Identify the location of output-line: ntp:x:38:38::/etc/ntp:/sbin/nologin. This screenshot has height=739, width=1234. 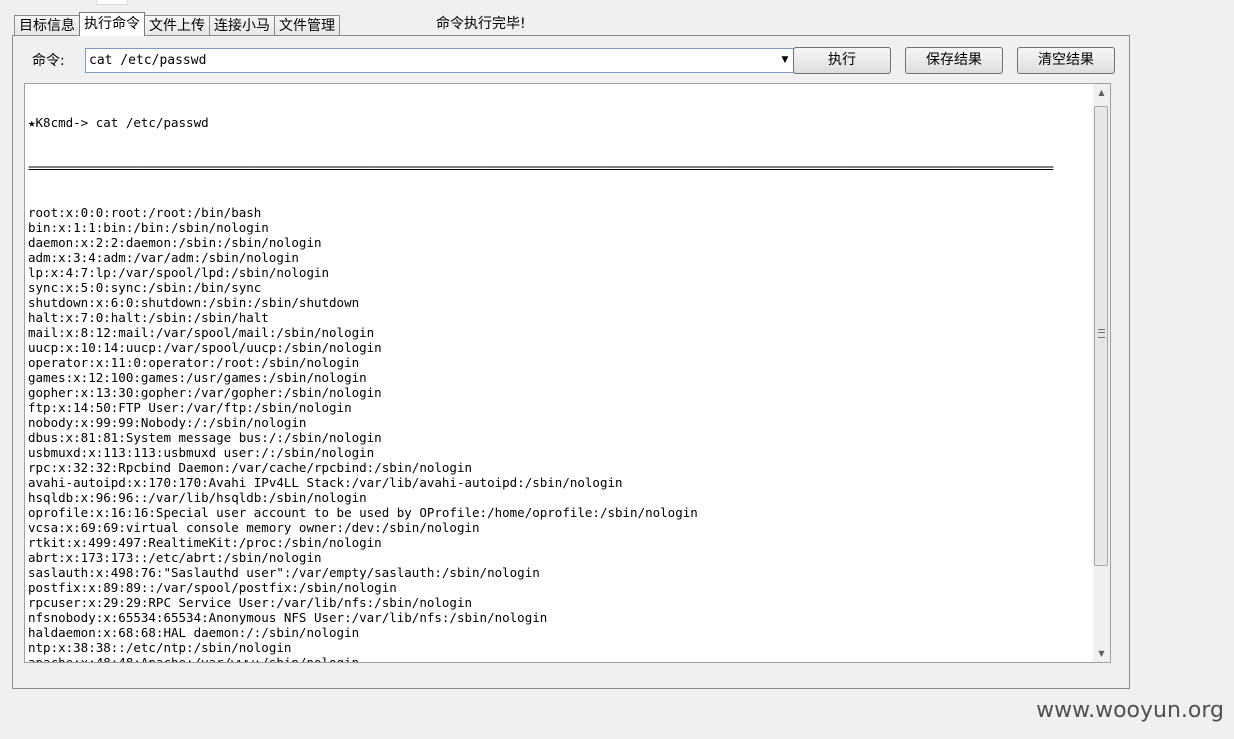
(160, 647).